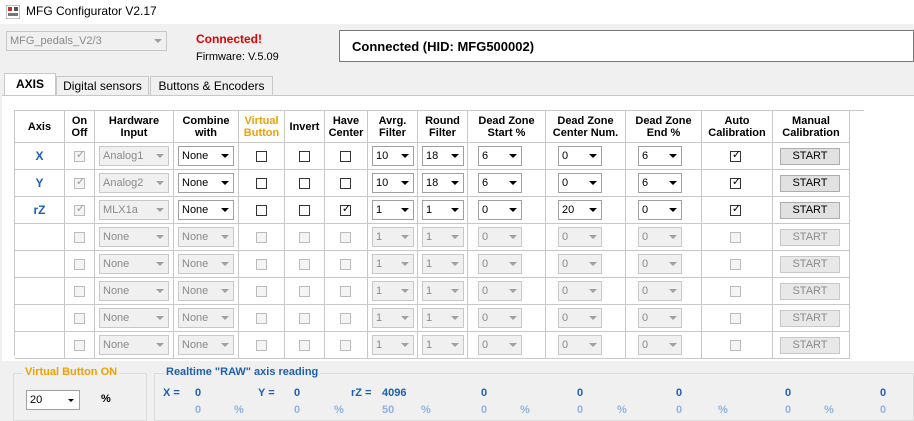 Image resolution: width=914 pixels, height=421 pixels. What do you see at coordinates (134, 210) in the screenshot?
I see `hardware-input-select: MLX1a` at bounding box center [134, 210].